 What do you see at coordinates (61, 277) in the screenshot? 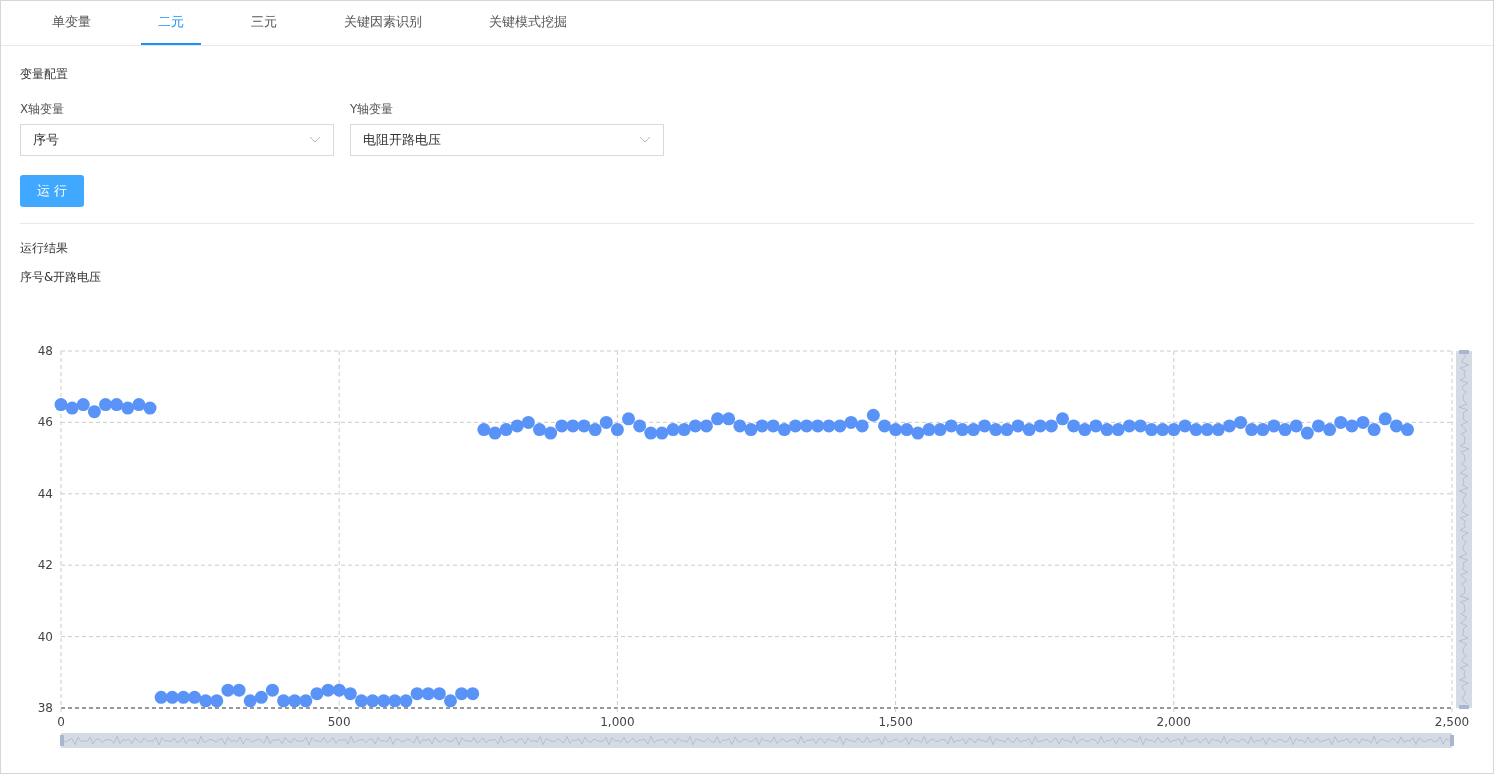
I see `chart-title: 序号&开路电压` at bounding box center [61, 277].